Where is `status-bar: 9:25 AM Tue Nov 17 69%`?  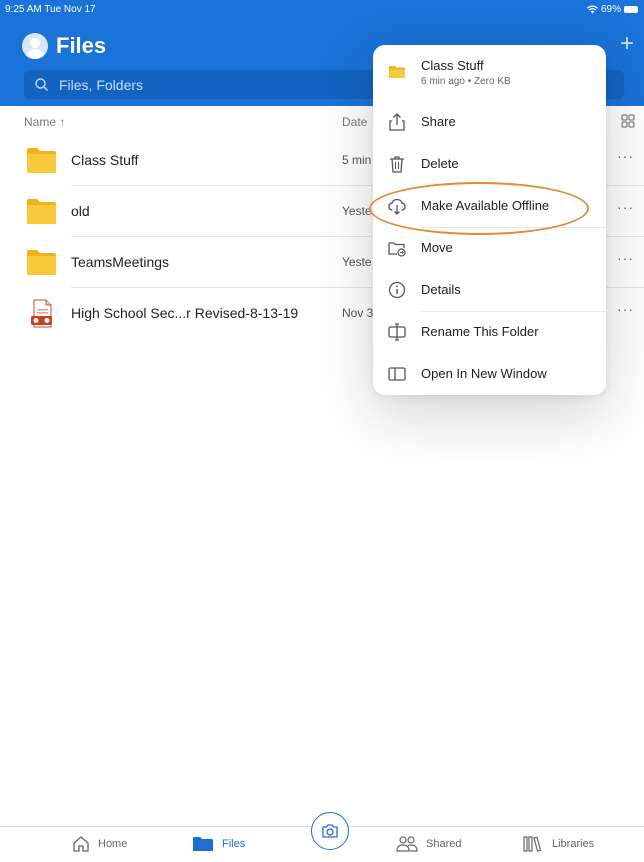 status-bar: 9:25 AM Tue Nov 17 69% is located at coordinates (322, 9).